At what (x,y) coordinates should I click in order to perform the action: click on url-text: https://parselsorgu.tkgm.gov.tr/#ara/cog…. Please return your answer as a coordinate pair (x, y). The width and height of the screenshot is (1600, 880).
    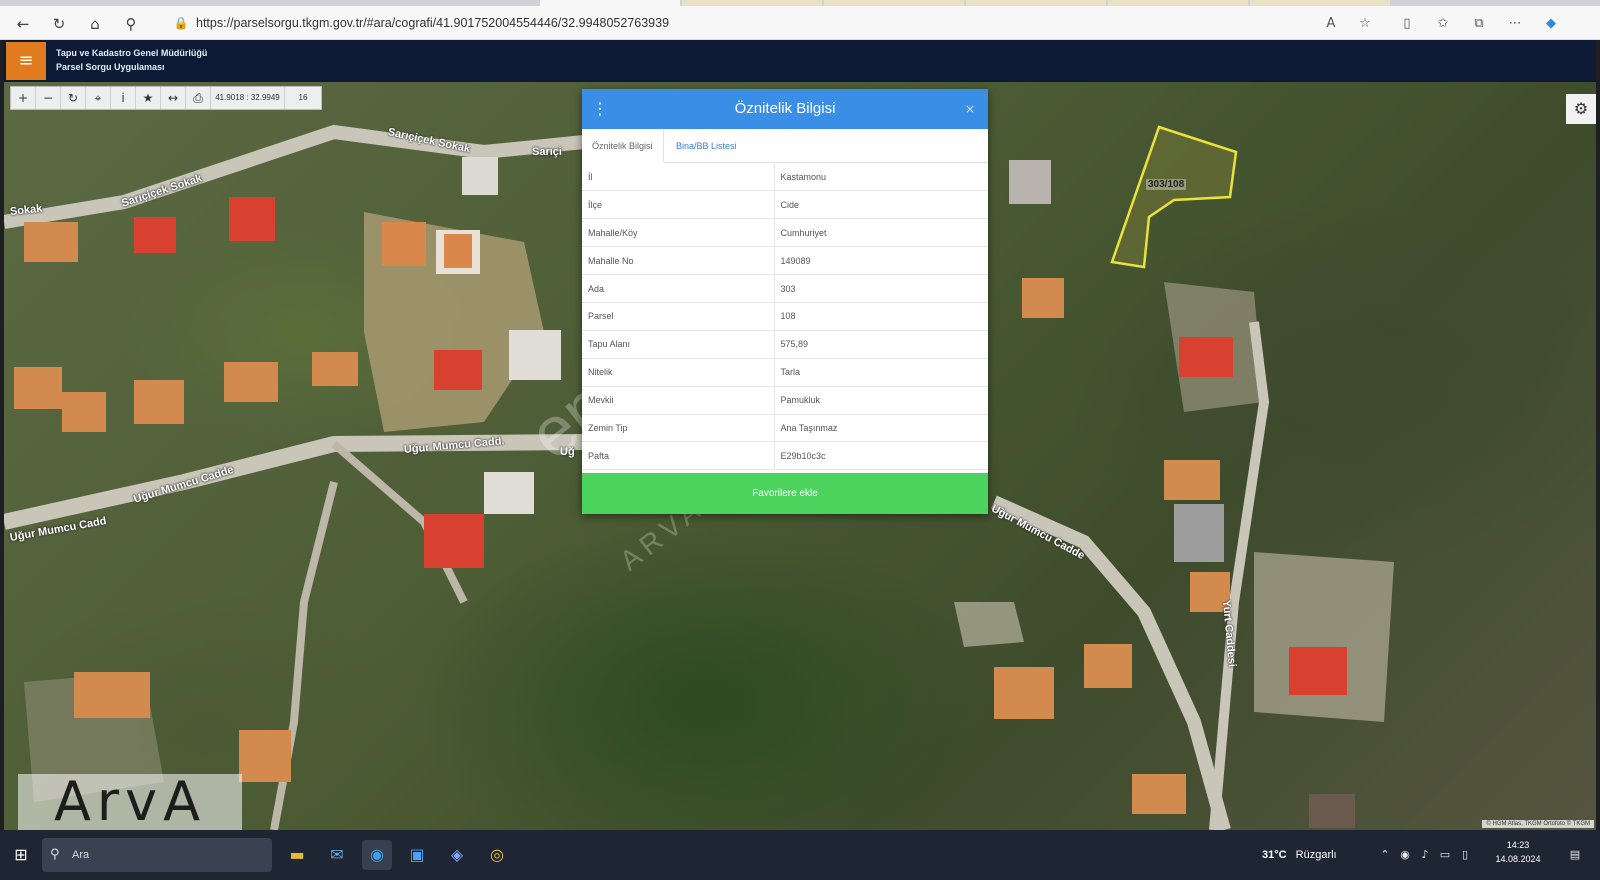
    Looking at the image, I should click on (433, 23).